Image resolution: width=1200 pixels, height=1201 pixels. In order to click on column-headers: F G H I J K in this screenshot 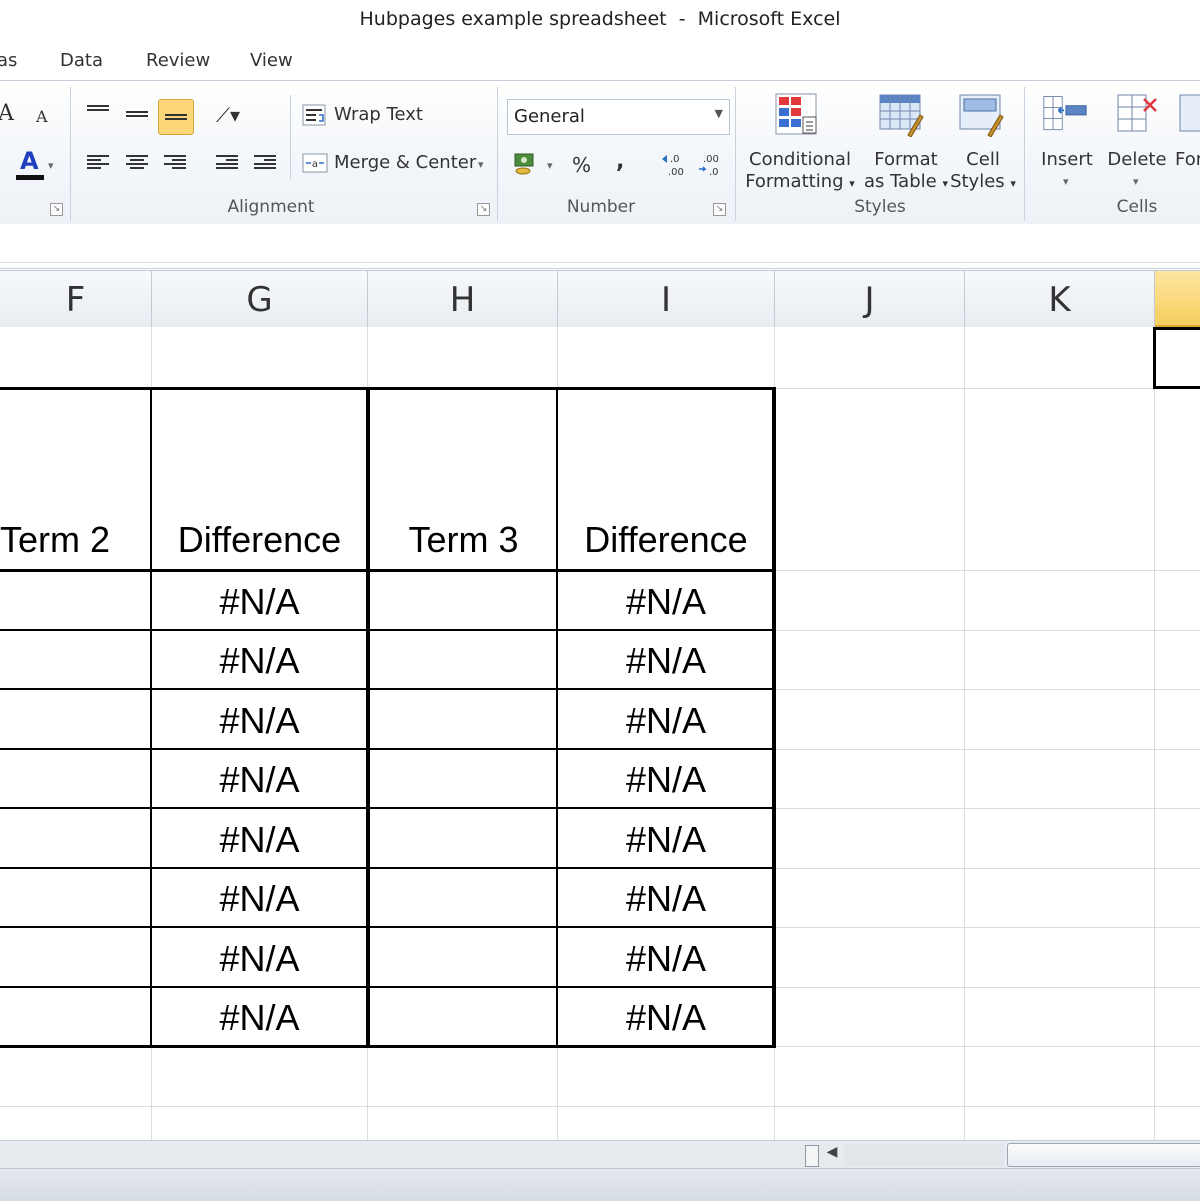, I will do `click(600, 299)`.